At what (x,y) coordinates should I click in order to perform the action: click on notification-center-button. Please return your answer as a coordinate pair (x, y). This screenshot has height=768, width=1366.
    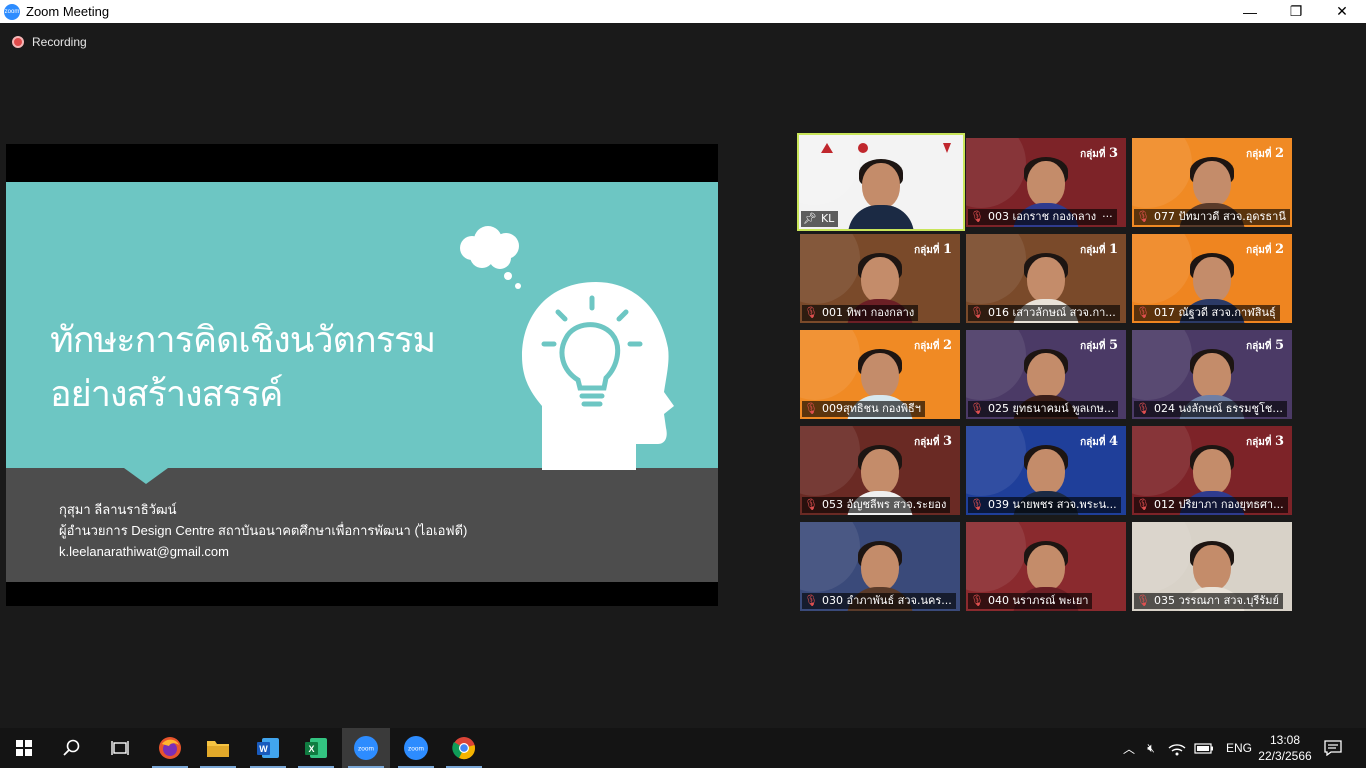
    Looking at the image, I should click on (1333, 748).